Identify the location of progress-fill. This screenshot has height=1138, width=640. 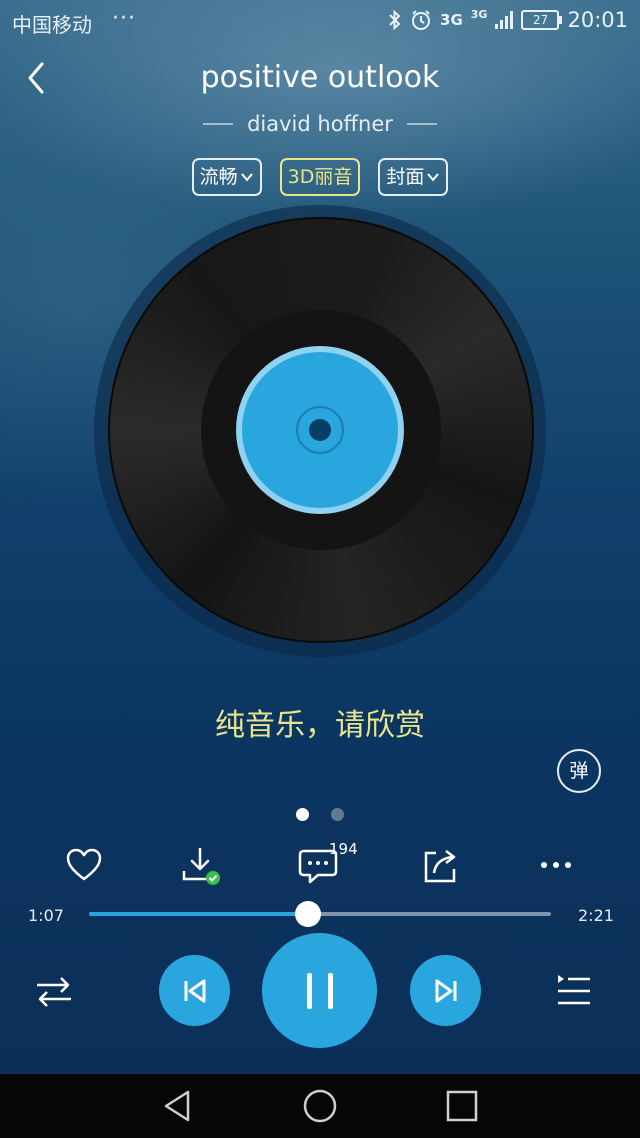
(199, 914).